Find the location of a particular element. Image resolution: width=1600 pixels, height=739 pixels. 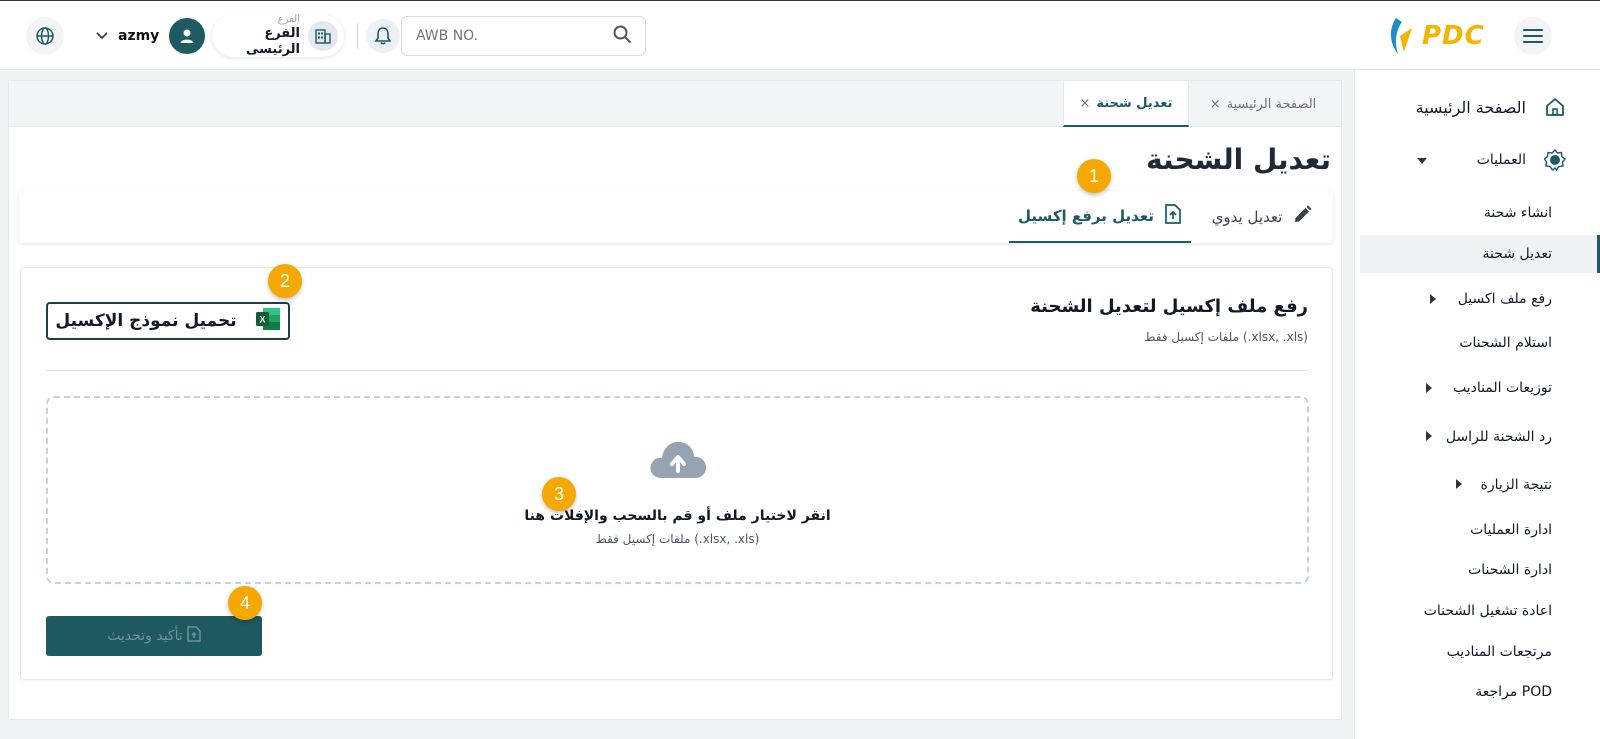

menu-button is located at coordinates (1533, 36).